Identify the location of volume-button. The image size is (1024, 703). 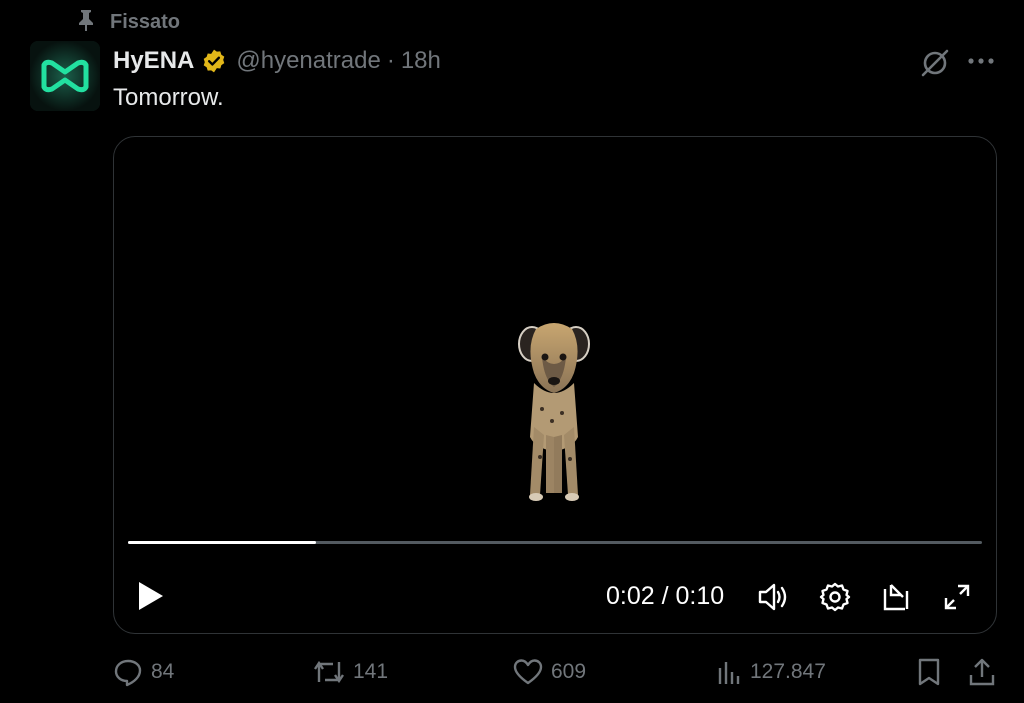
(773, 597).